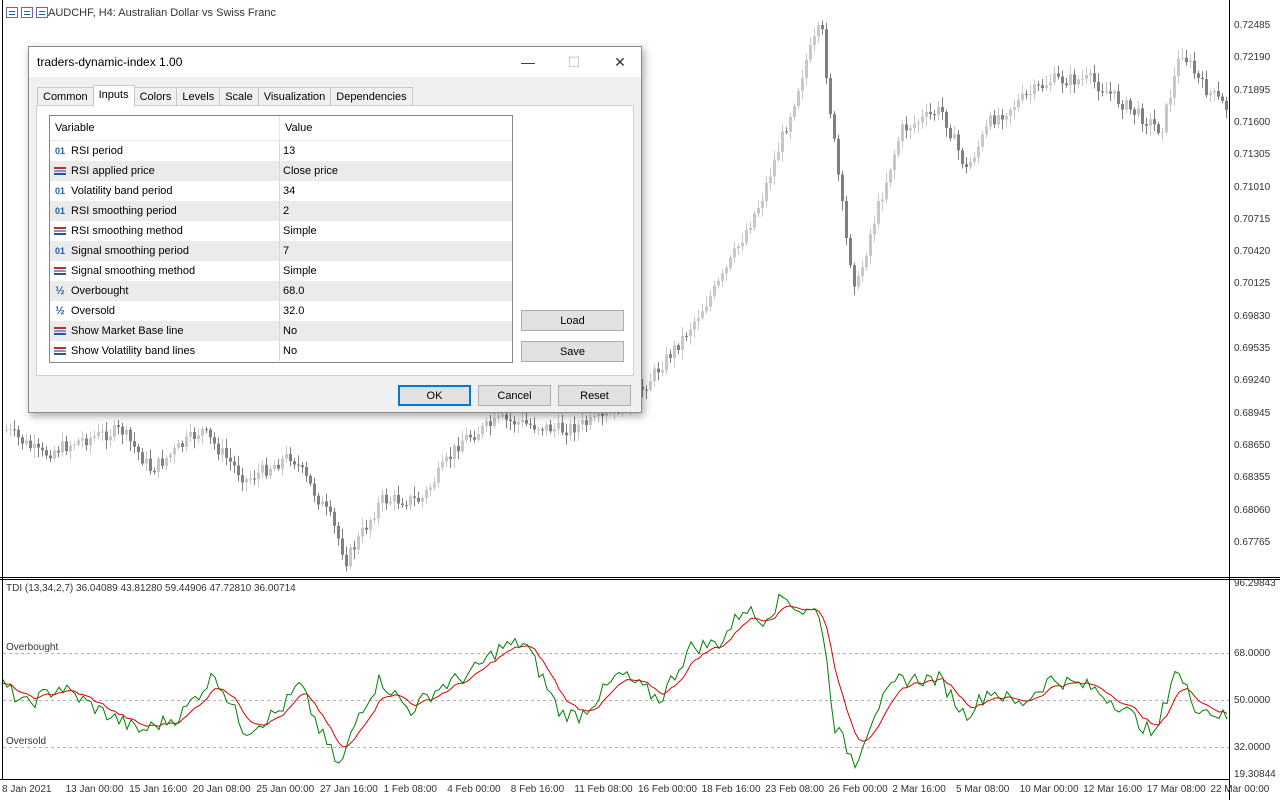 This screenshot has height=800, width=1280. Describe the element at coordinates (309, 171) in the screenshot. I see `variable-value: Close price` at that location.